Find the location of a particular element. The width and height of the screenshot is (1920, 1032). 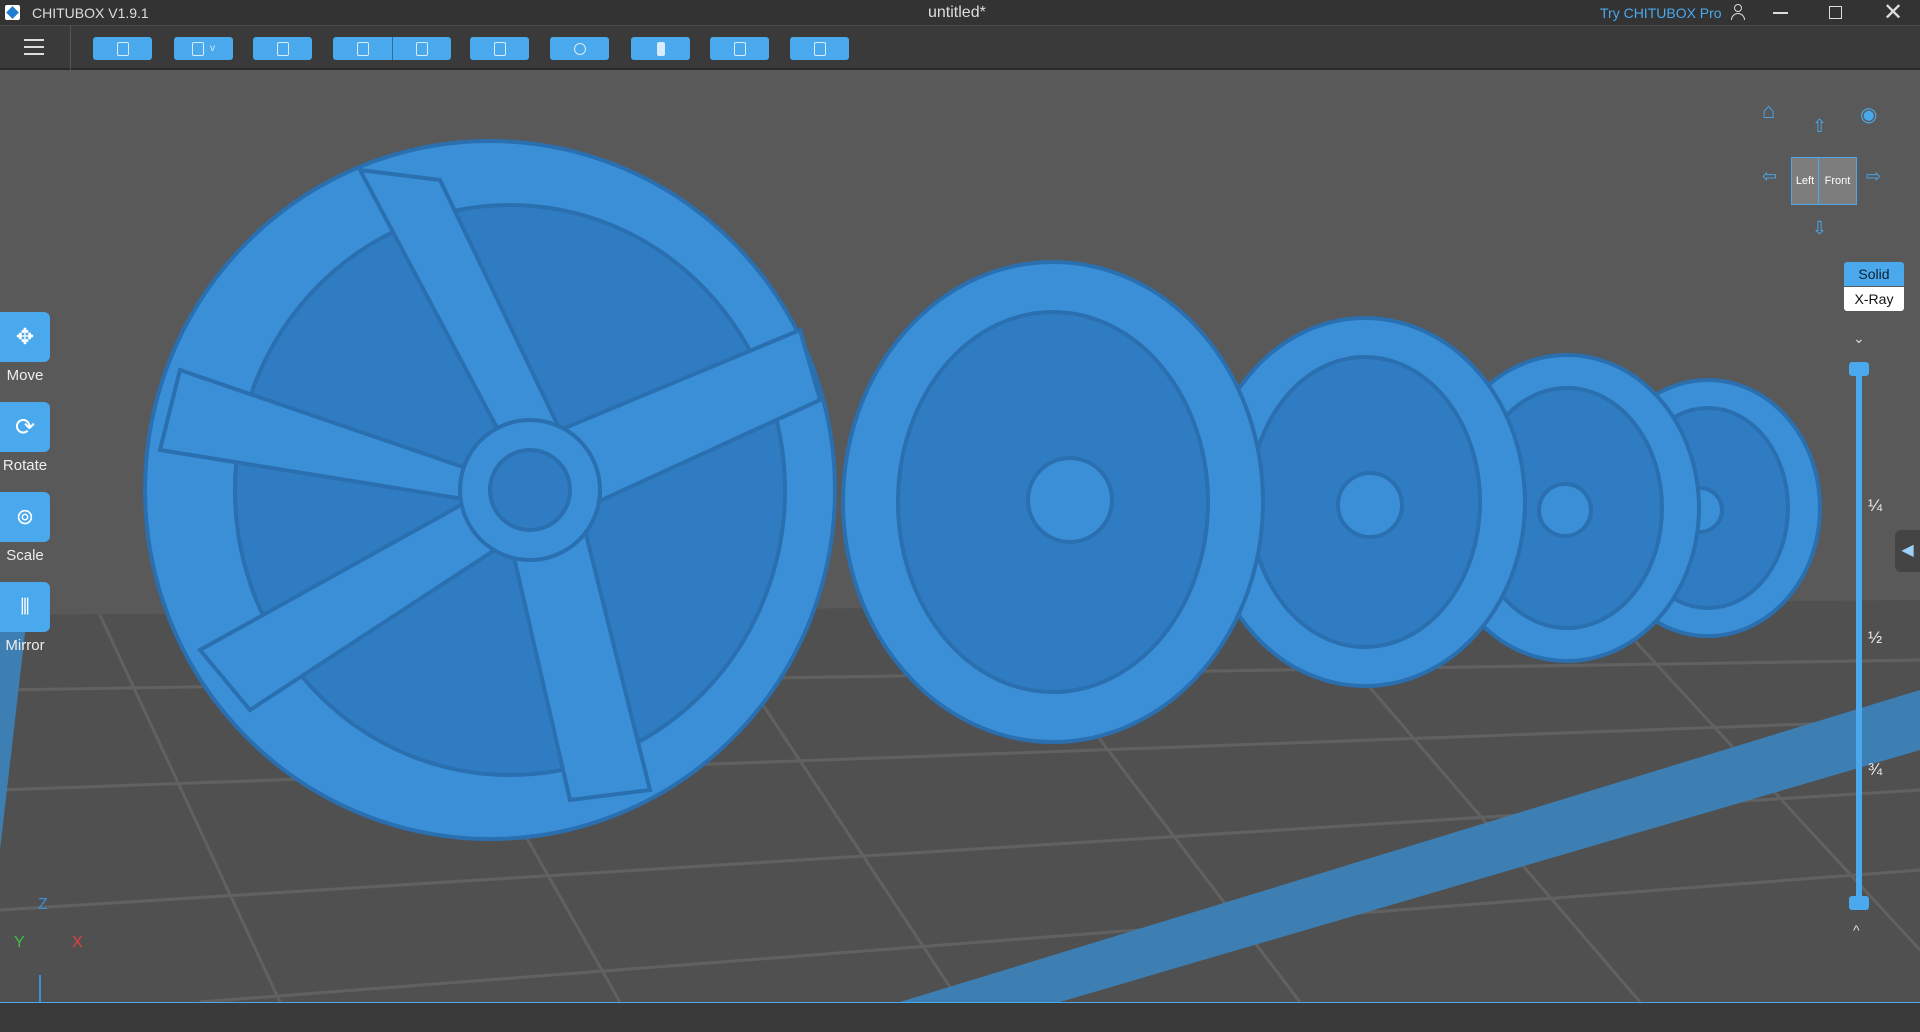

toolbar: v is located at coordinates (960, 48).